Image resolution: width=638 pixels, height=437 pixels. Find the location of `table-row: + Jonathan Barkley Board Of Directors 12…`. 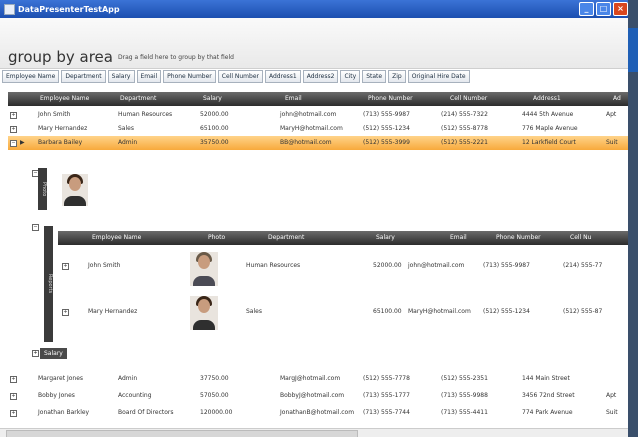

table-row: + Jonathan Barkley Board Of Directors 12… is located at coordinates (318, 413).